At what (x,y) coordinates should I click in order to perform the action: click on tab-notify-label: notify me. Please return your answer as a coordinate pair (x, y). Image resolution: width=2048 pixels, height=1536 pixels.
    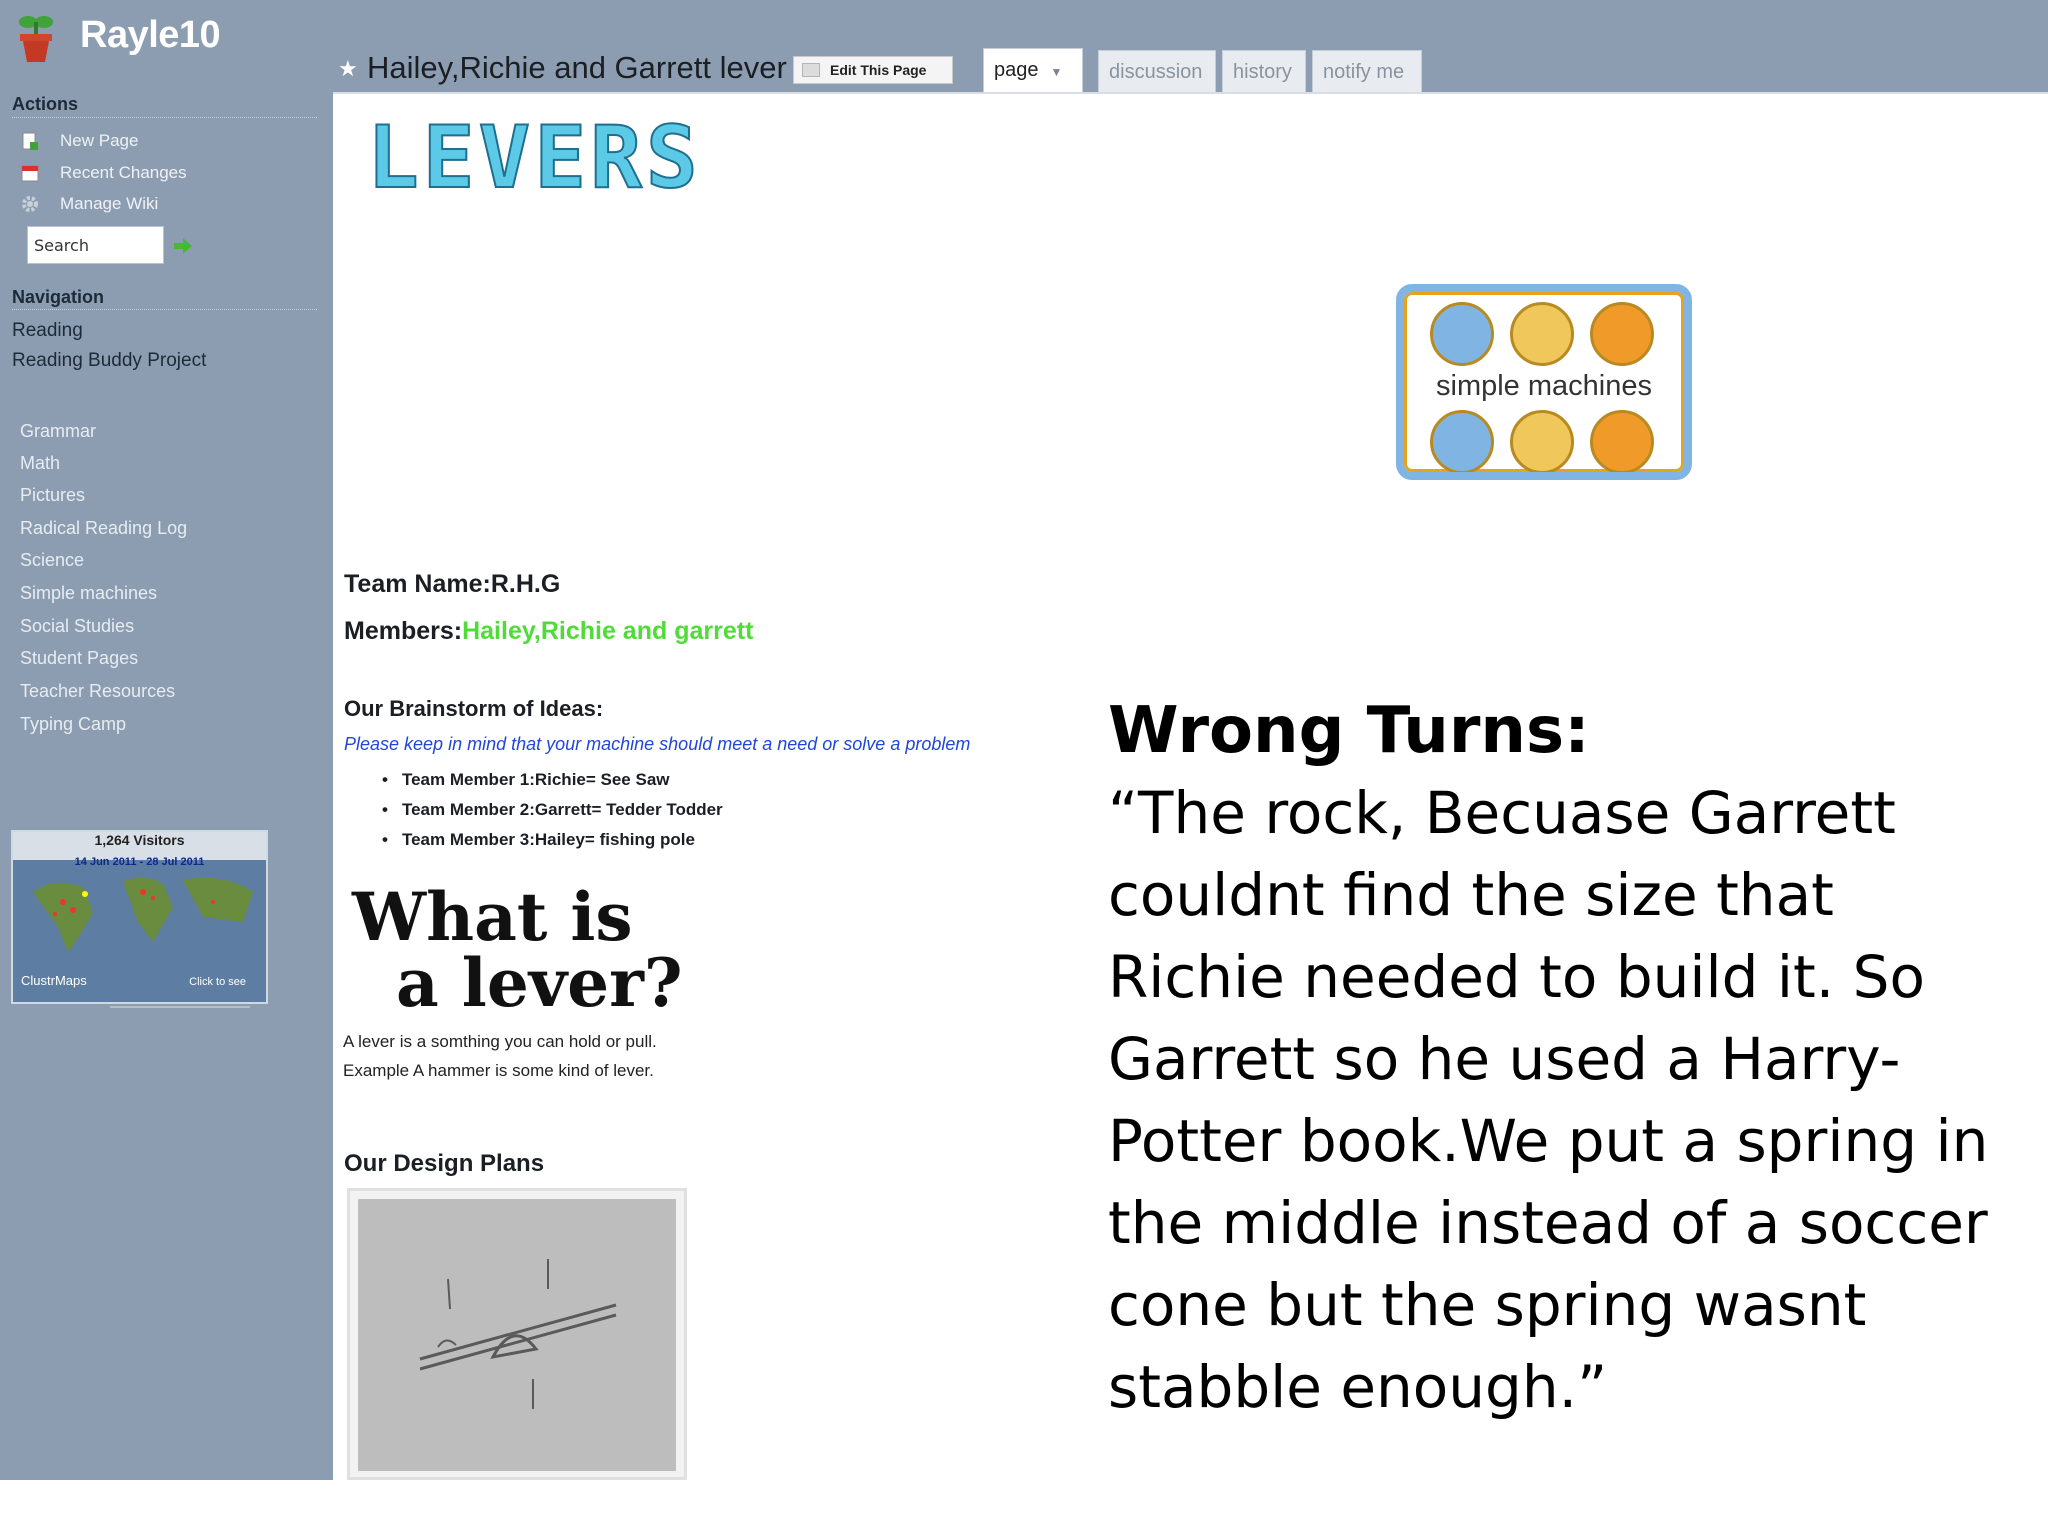
    Looking at the image, I should click on (1364, 72).